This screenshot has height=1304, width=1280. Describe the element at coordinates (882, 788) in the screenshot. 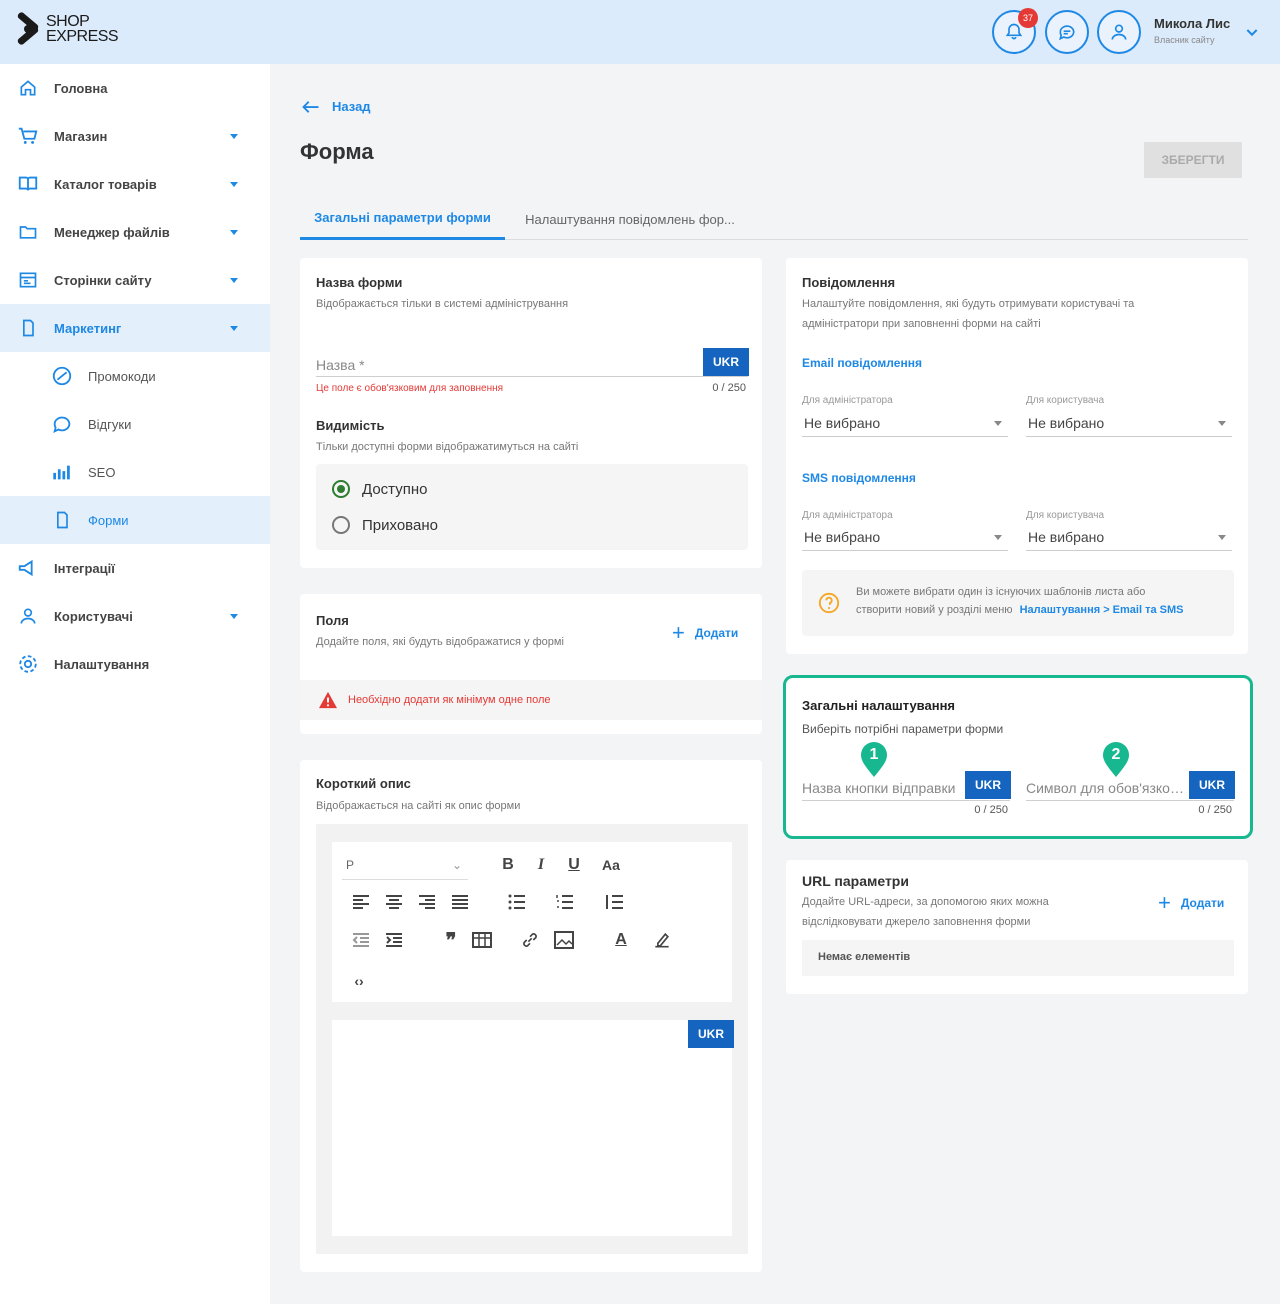

I see `submit-button-name-input: Назва кнопки відправки` at that location.